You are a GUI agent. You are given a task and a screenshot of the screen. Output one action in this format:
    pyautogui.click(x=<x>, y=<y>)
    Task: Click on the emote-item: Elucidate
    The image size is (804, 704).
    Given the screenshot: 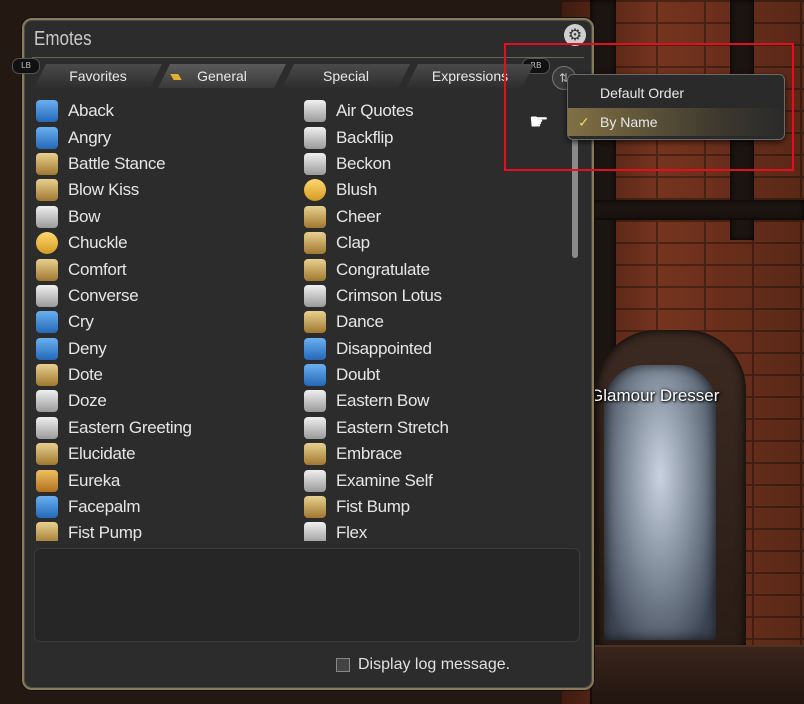 What is the action you would take?
    pyautogui.click(x=166, y=454)
    